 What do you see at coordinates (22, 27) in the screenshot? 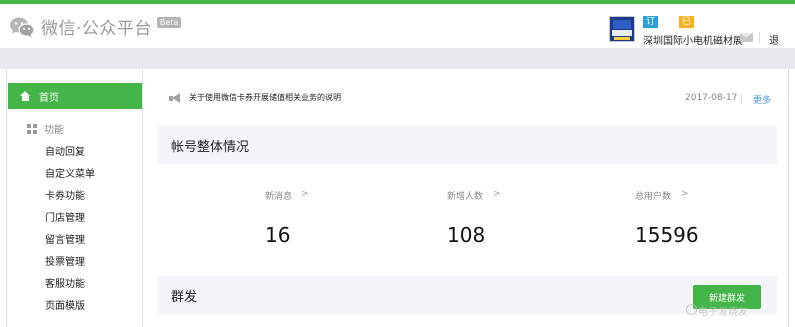
I see `wechat-logo-icon` at bounding box center [22, 27].